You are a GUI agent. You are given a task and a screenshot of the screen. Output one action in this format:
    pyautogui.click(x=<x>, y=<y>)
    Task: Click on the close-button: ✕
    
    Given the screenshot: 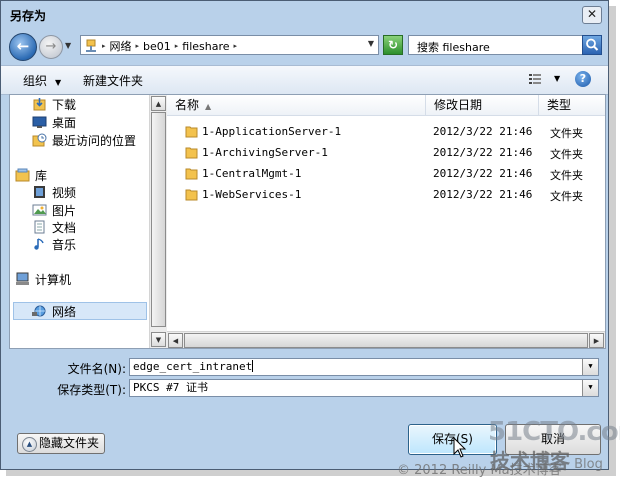 What is the action you would take?
    pyautogui.click(x=592, y=15)
    